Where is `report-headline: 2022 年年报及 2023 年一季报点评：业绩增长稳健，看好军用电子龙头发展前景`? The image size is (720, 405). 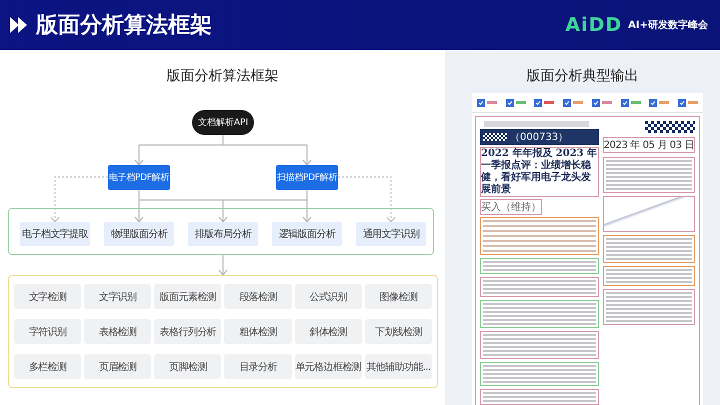
report-headline: 2022 年年报及 2023 年一季报点评：业绩增长稳健，看好军用电子龙头发展前景 is located at coordinates (539, 172).